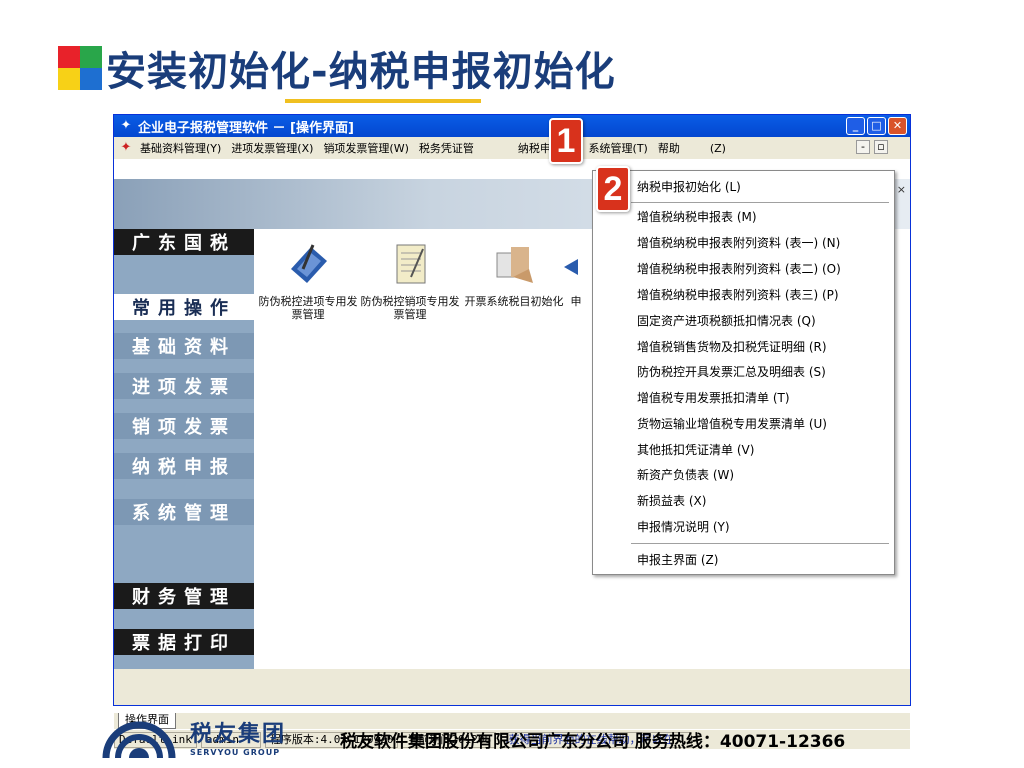 This screenshot has width=1024, height=768. What do you see at coordinates (855, 126) in the screenshot?
I see `minimize-button: _` at bounding box center [855, 126].